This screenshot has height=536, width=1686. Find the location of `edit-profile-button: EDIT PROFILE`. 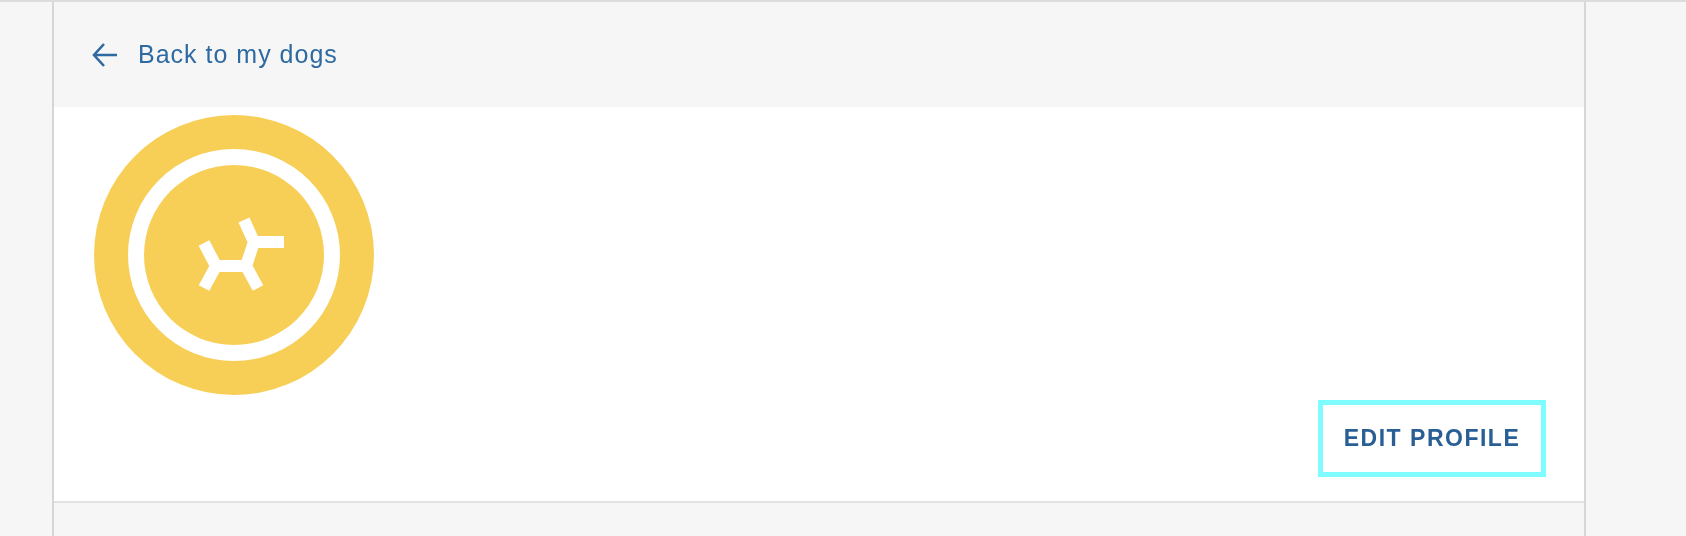

edit-profile-button: EDIT PROFILE is located at coordinates (1432, 438).